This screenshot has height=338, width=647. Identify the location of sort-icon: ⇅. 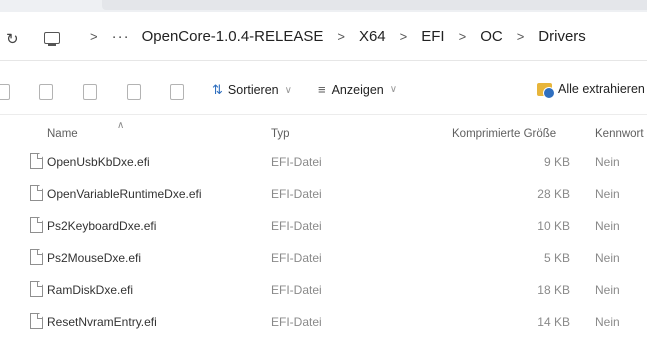
(217, 89).